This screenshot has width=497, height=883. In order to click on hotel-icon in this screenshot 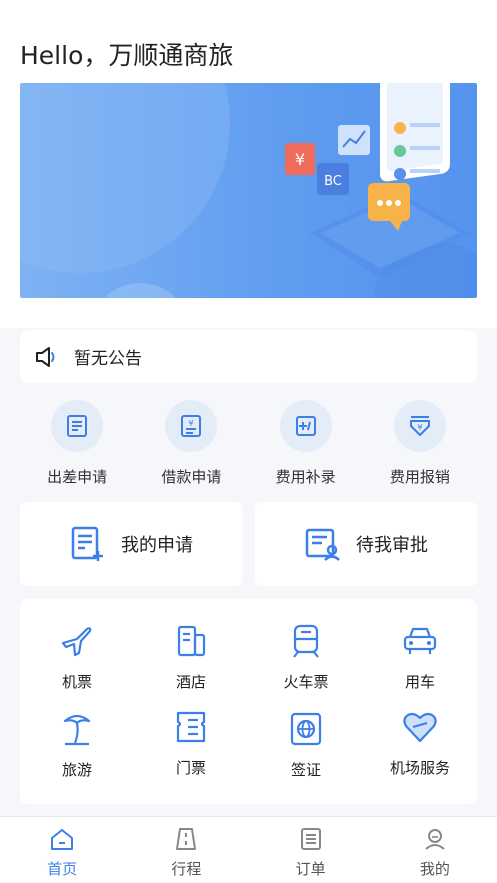, I will do `click(191, 641)`.